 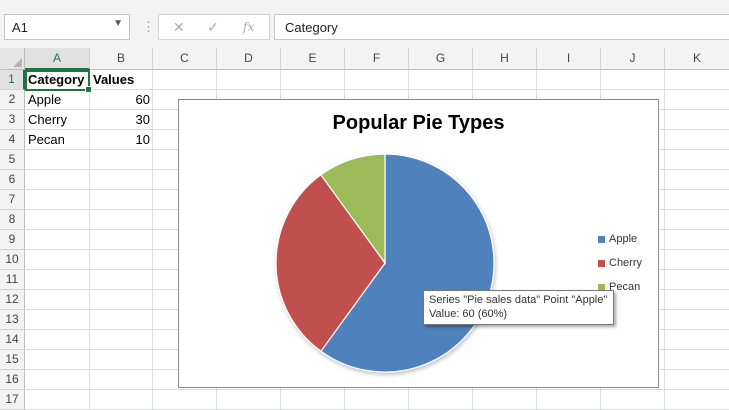 What do you see at coordinates (121, 80) in the screenshot?
I see `header-cell-values: Values` at bounding box center [121, 80].